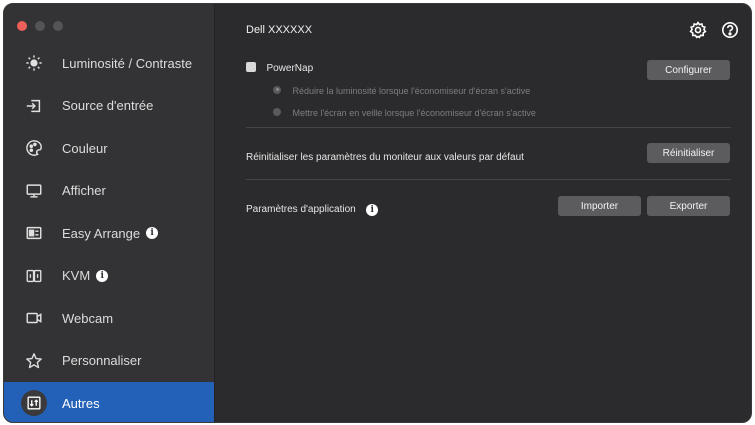 This screenshot has width=755, height=425. Describe the element at coordinates (81, 403) in the screenshot. I see `sidebar-item-label: Autres` at that location.